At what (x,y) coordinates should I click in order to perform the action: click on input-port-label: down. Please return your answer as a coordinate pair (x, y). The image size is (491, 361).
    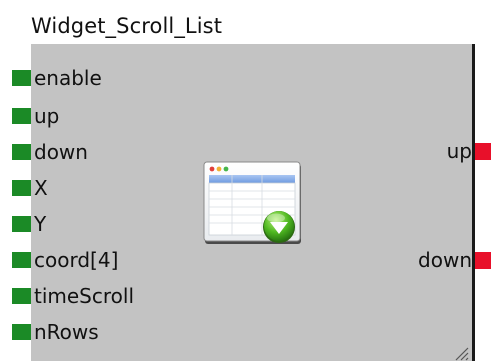
    Looking at the image, I should click on (61, 152).